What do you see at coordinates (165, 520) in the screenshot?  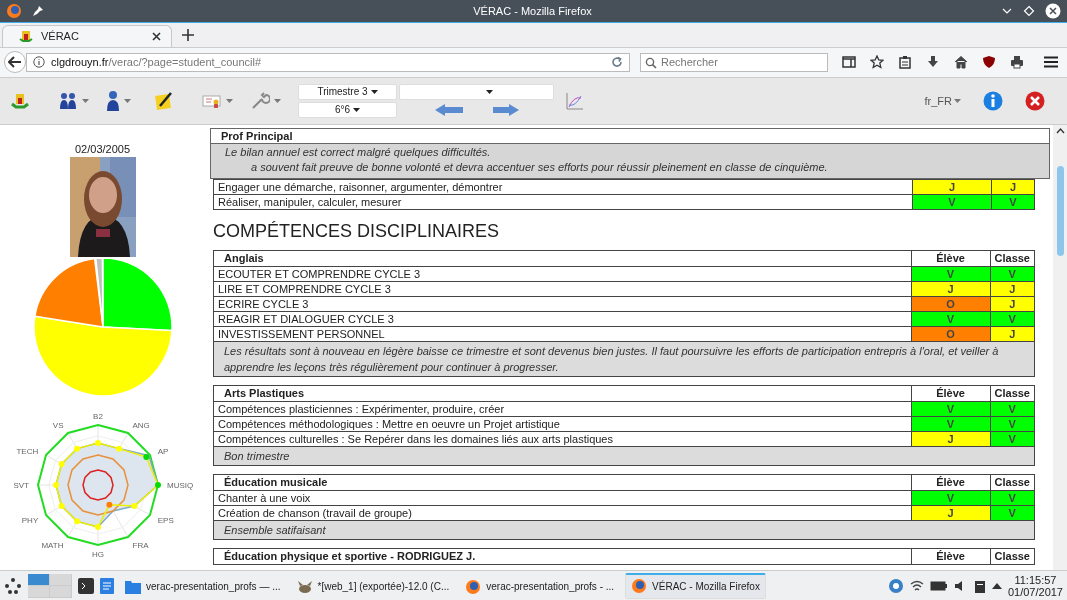 I see `axis-label: EPS` at bounding box center [165, 520].